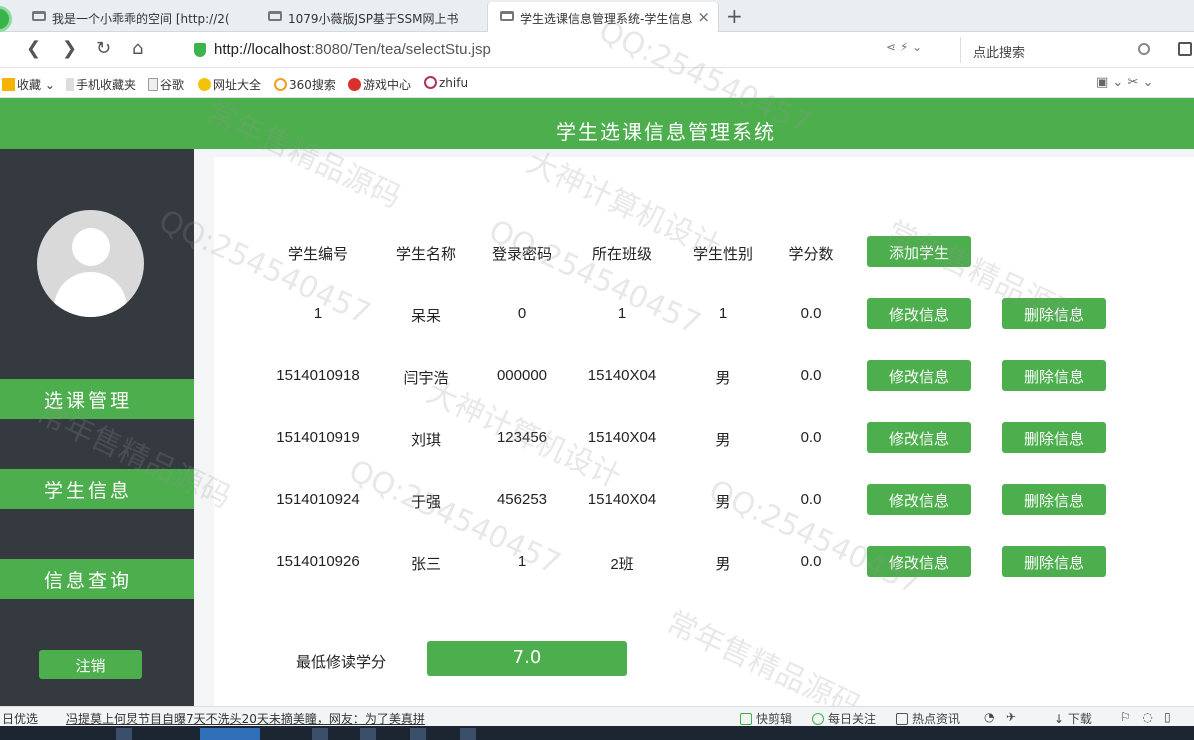 This screenshot has height=740, width=1194. I want to click on bookmark-sites: 网址大全, so click(229, 84).